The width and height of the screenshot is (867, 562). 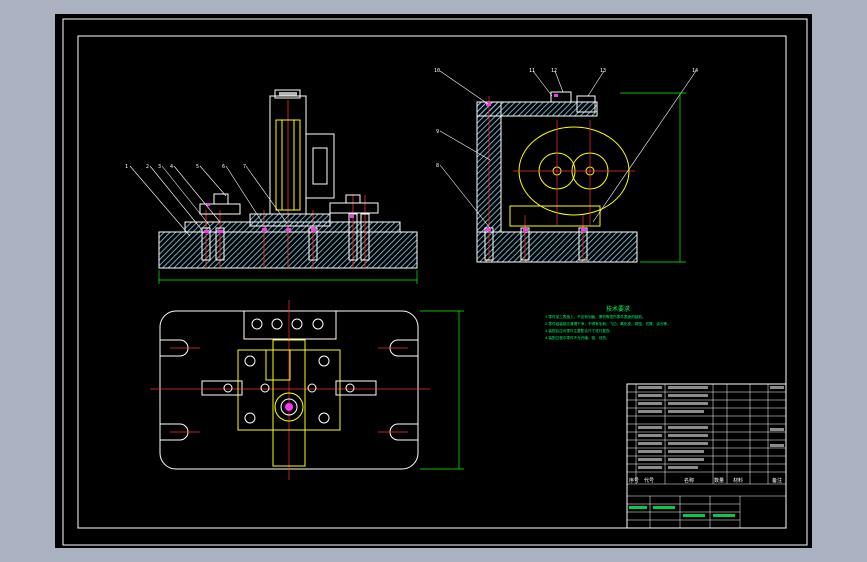 What do you see at coordinates (566, 165) in the screenshot?
I see `side-view: 10 9 8 11 12 13 14` at bounding box center [566, 165].